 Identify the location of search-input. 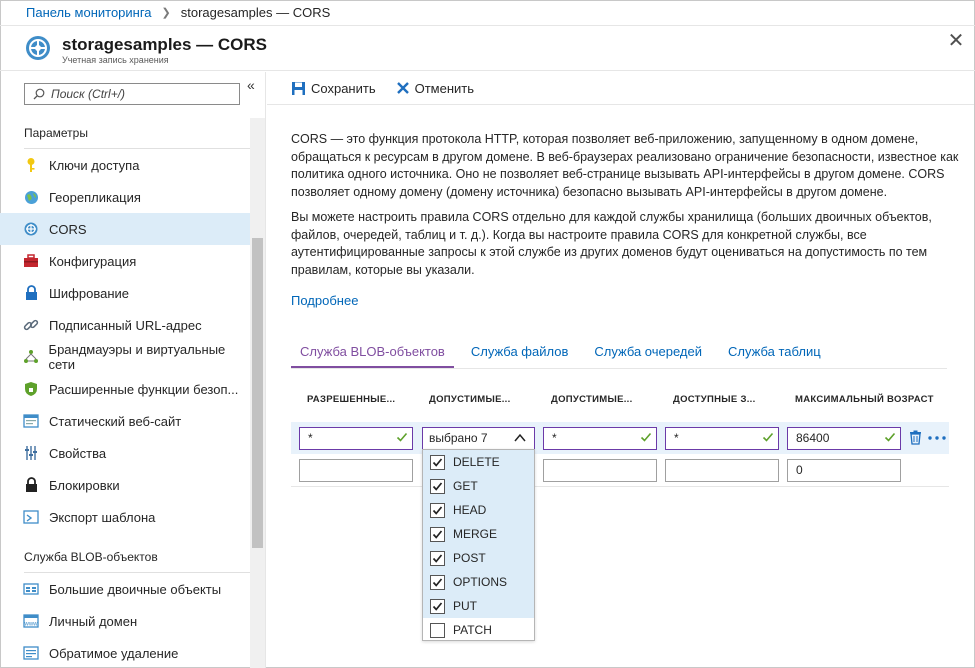
(141, 94).